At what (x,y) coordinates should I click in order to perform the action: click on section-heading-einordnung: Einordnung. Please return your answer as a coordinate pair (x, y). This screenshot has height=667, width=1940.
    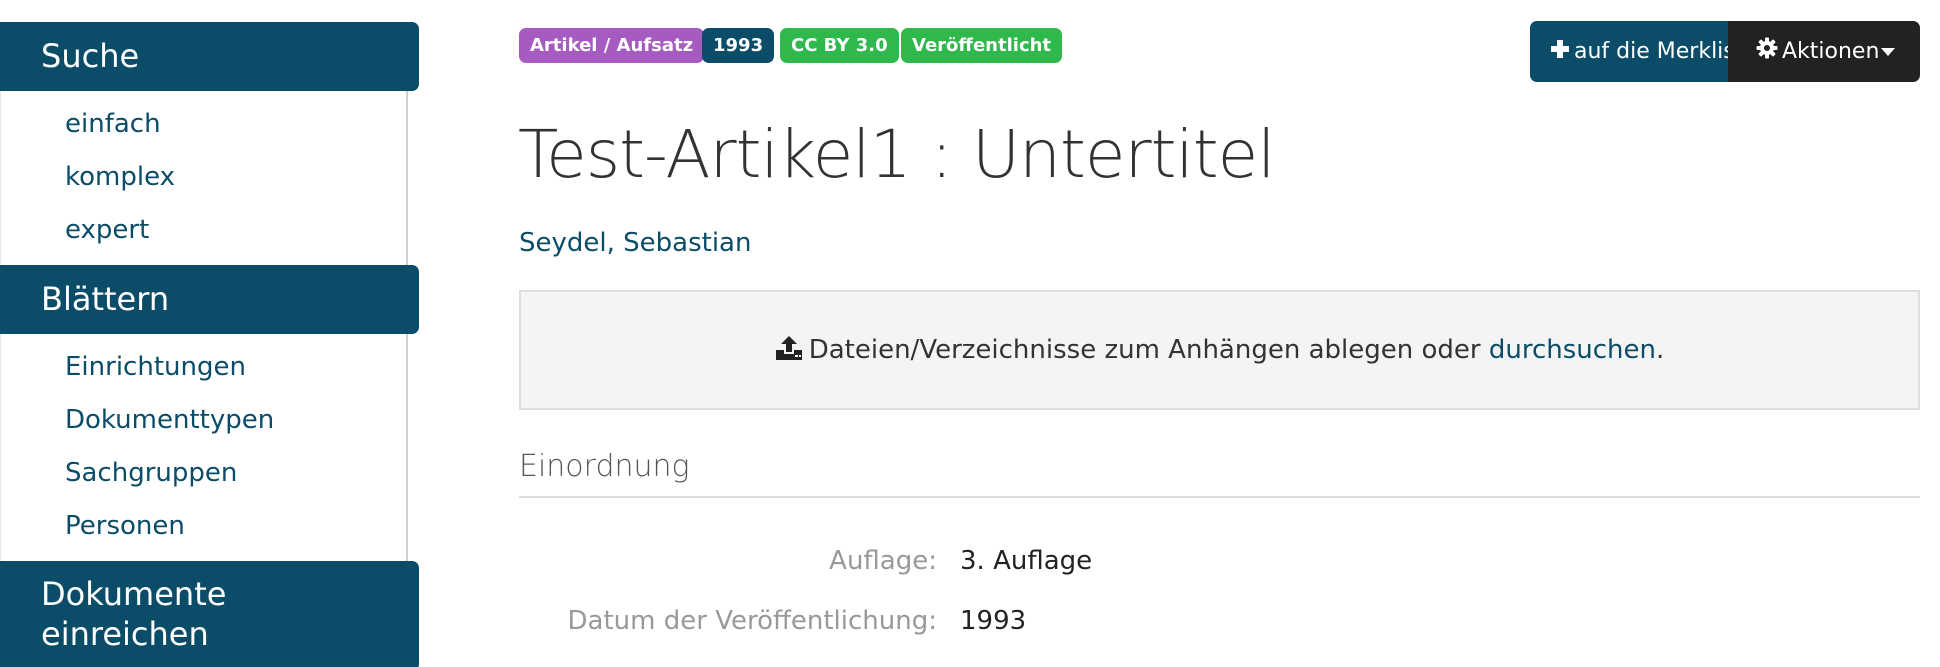
    Looking at the image, I should click on (604, 466).